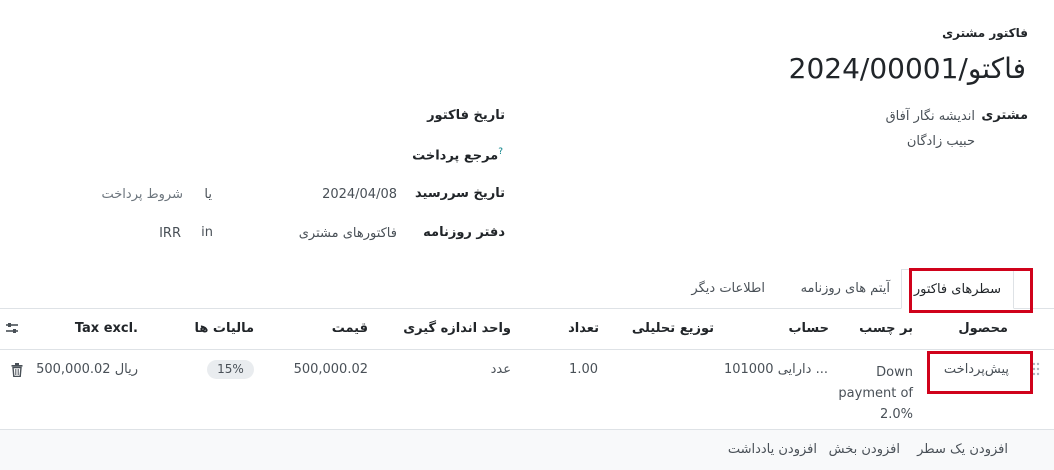 The height and width of the screenshot is (470, 1054). What do you see at coordinates (875, 393) in the screenshot?
I see `row-label-line: payment of` at bounding box center [875, 393].